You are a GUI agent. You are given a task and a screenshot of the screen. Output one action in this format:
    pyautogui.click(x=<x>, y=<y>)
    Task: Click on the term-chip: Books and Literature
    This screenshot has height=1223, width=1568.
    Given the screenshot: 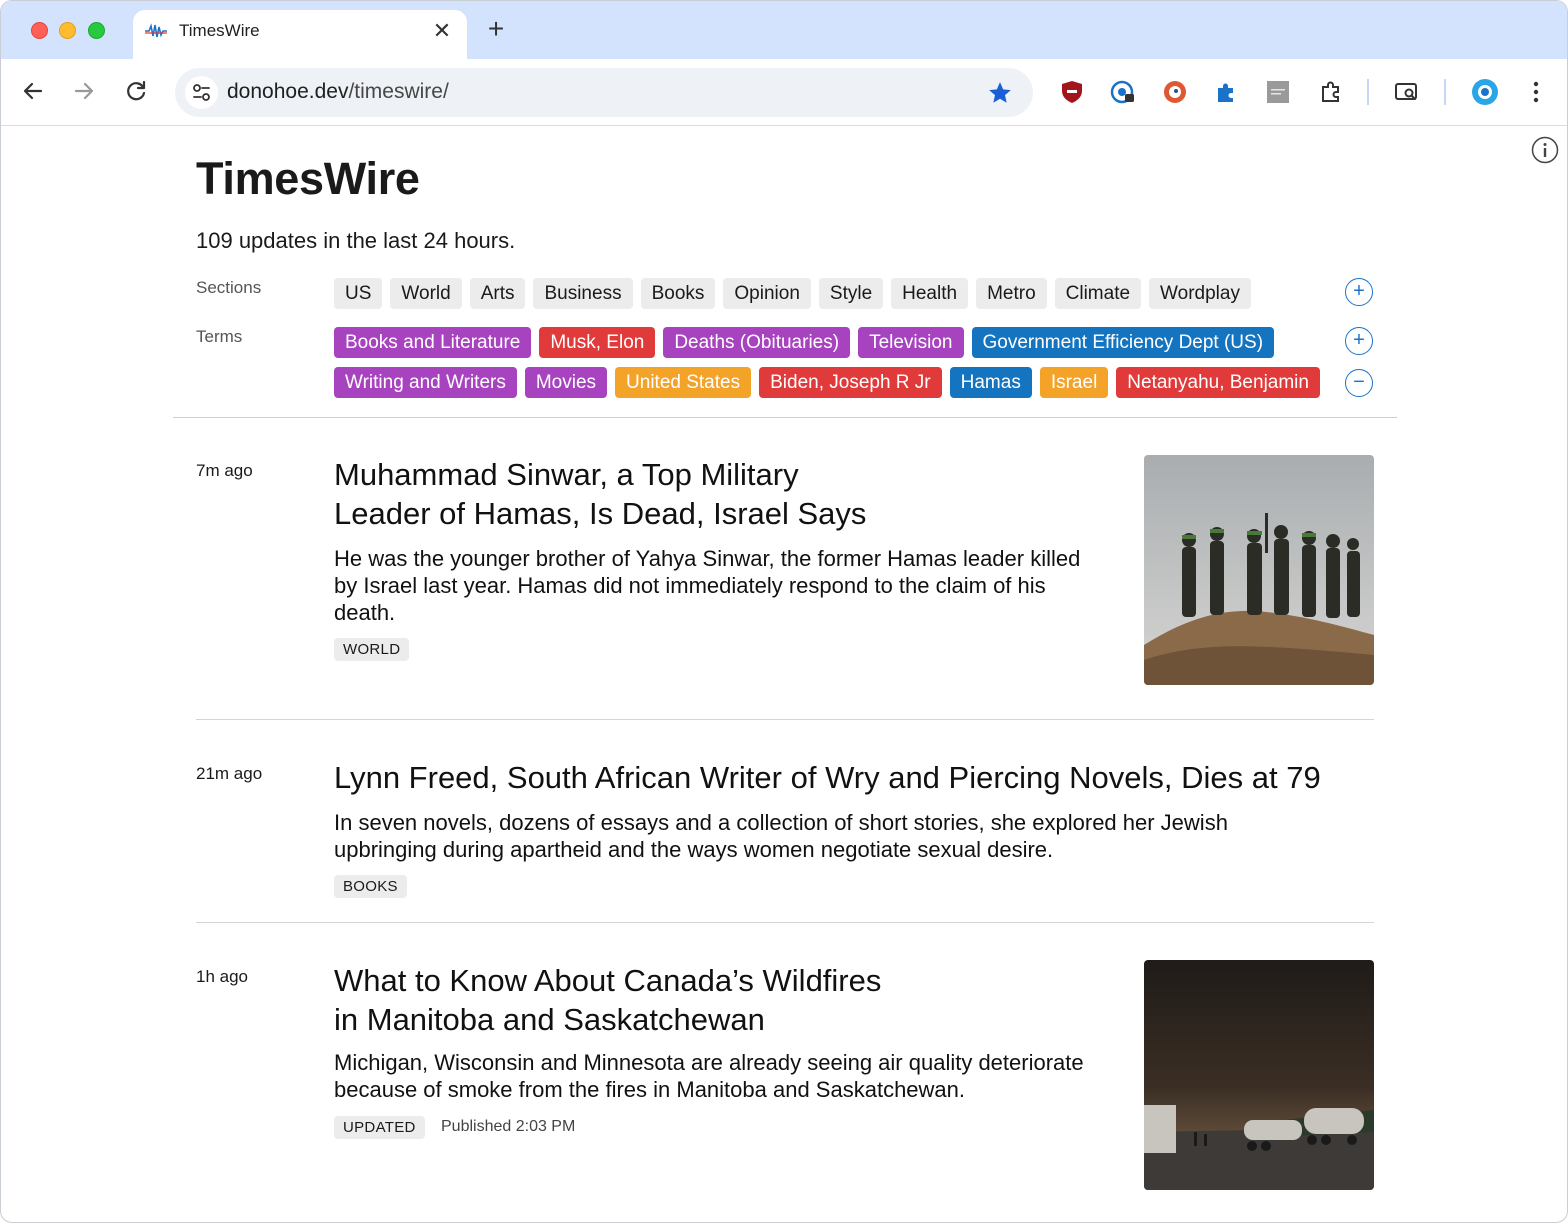 What is the action you would take?
    pyautogui.click(x=433, y=342)
    